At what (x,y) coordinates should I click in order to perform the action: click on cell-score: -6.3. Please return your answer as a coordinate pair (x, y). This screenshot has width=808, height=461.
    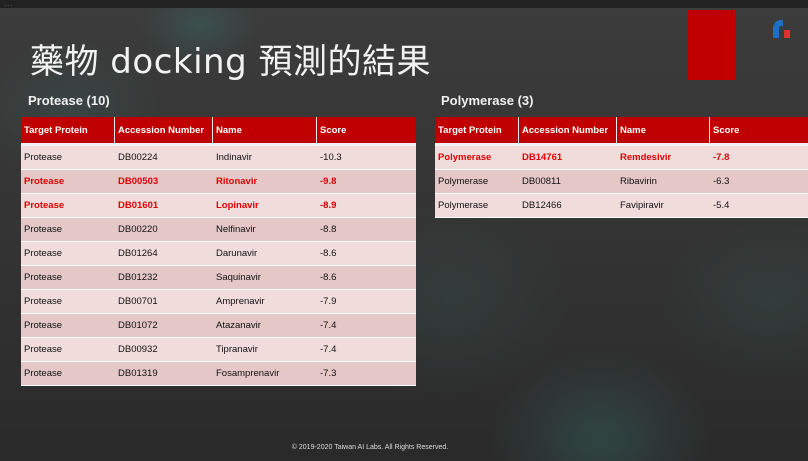
    Looking at the image, I should click on (759, 182).